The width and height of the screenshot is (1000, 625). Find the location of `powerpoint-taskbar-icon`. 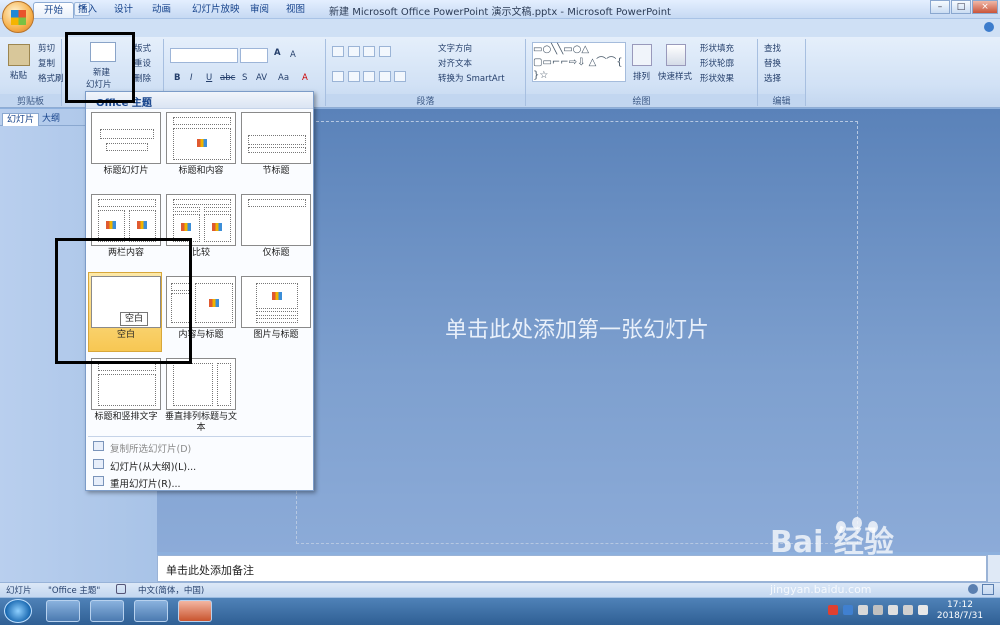

powerpoint-taskbar-icon is located at coordinates (195, 611).